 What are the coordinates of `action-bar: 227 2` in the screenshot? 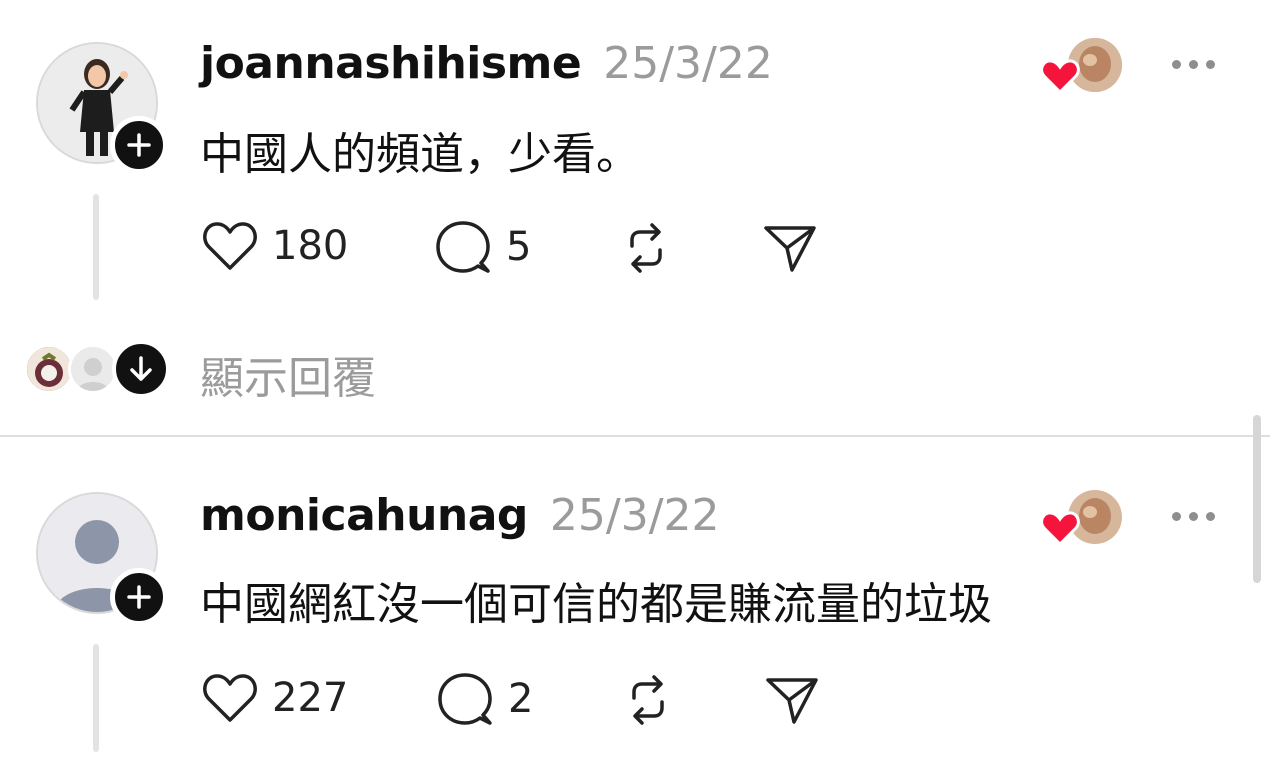 It's located at (520, 700).